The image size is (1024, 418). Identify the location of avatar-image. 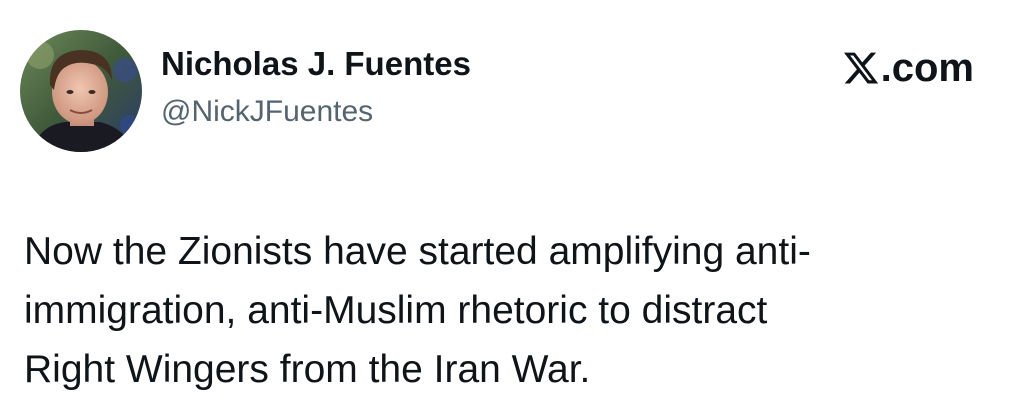
(81, 91).